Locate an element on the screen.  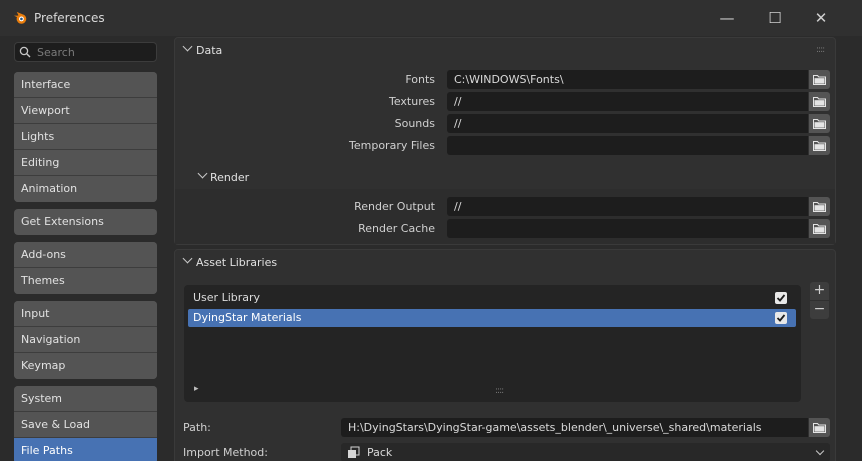
path-row-render-cache: Render Cache is located at coordinates (505, 228).